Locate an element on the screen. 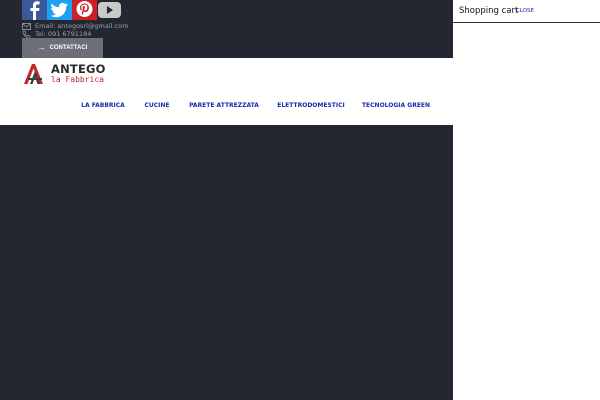 The height and width of the screenshot is (400, 600). contattaci-button: → CONTATTACI is located at coordinates (62, 48).